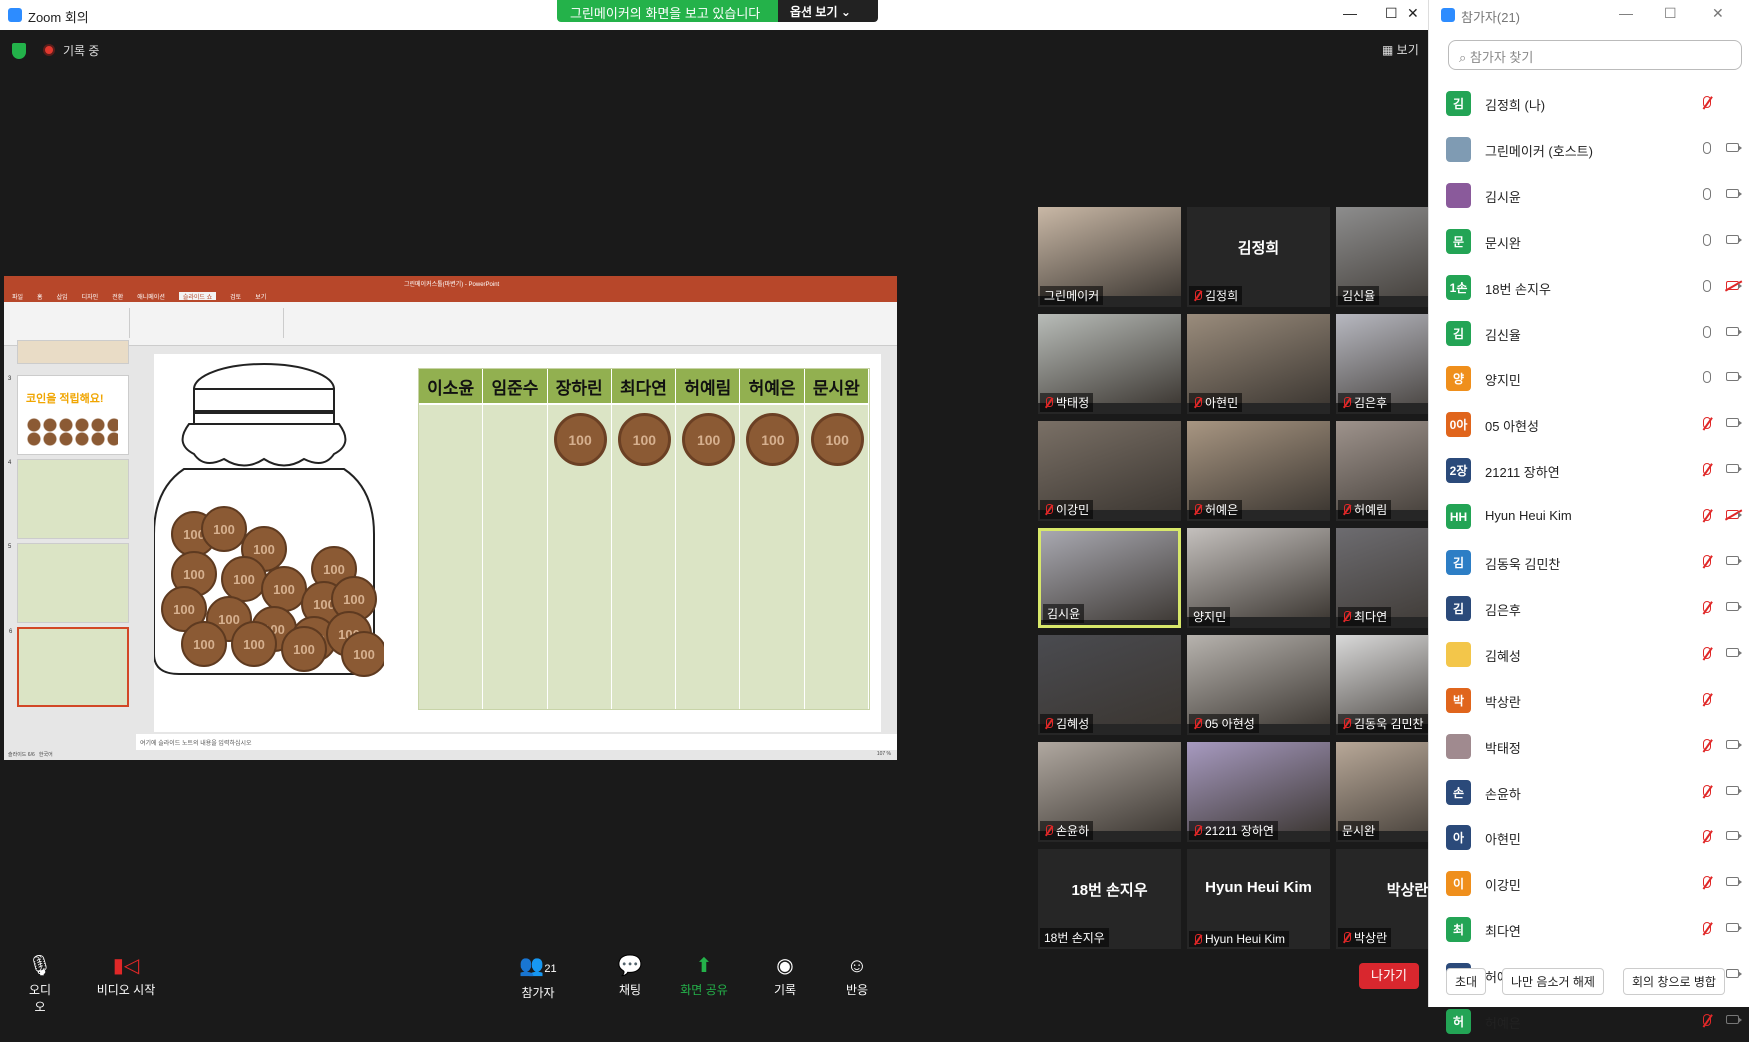  Describe the element at coordinates (1589, 654) in the screenshot. I see `participant-row: 김혜성` at that location.